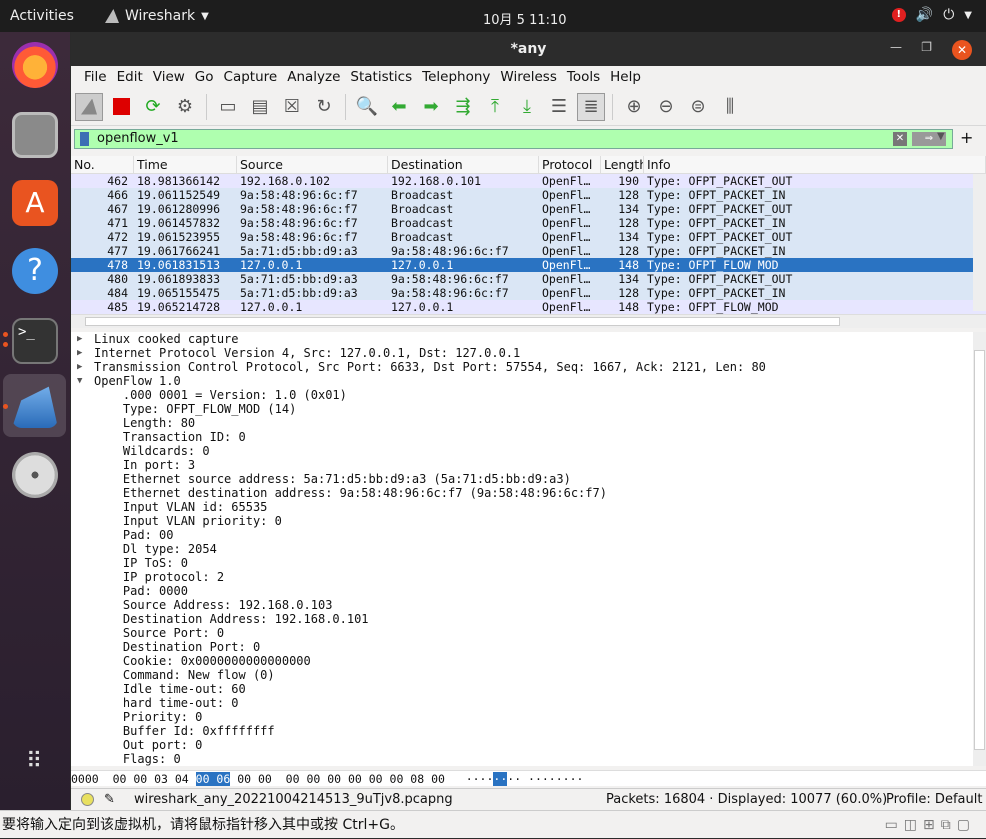  Describe the element at coordinates (931, 15) in the screenshot. I see `system-tray: ! 🔊 ⏻ ▼` at that location.